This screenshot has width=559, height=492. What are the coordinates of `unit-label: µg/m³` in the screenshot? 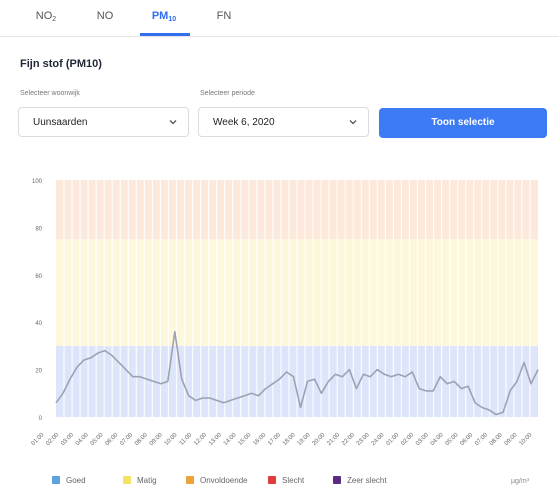 It's located at (520, 481).